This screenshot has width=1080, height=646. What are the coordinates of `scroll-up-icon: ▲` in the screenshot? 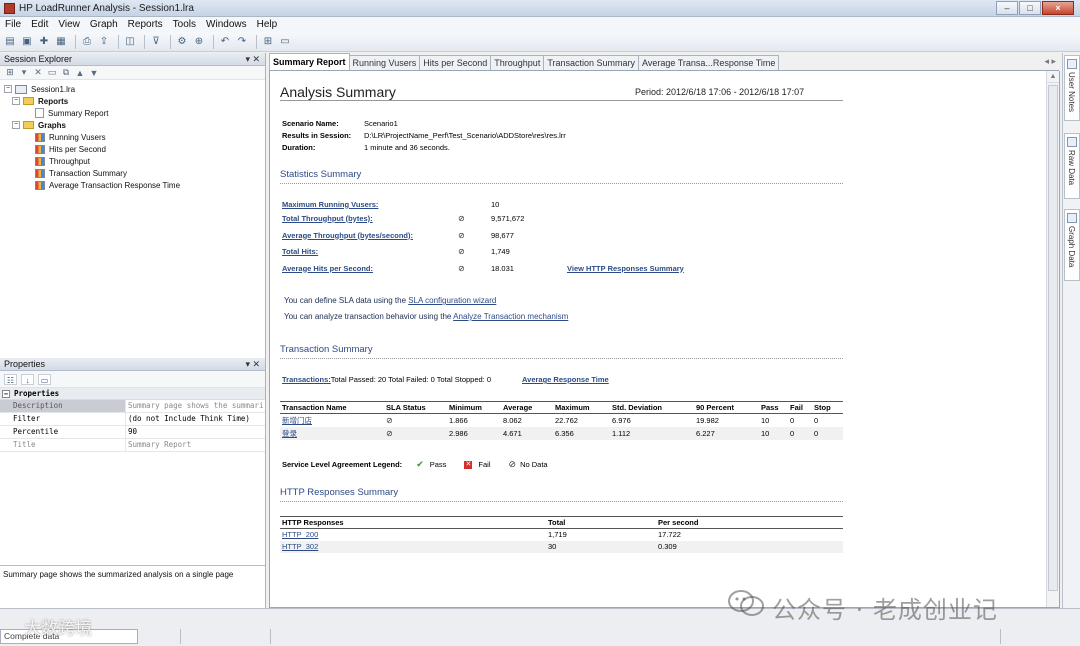 It's located at (1053, 77).